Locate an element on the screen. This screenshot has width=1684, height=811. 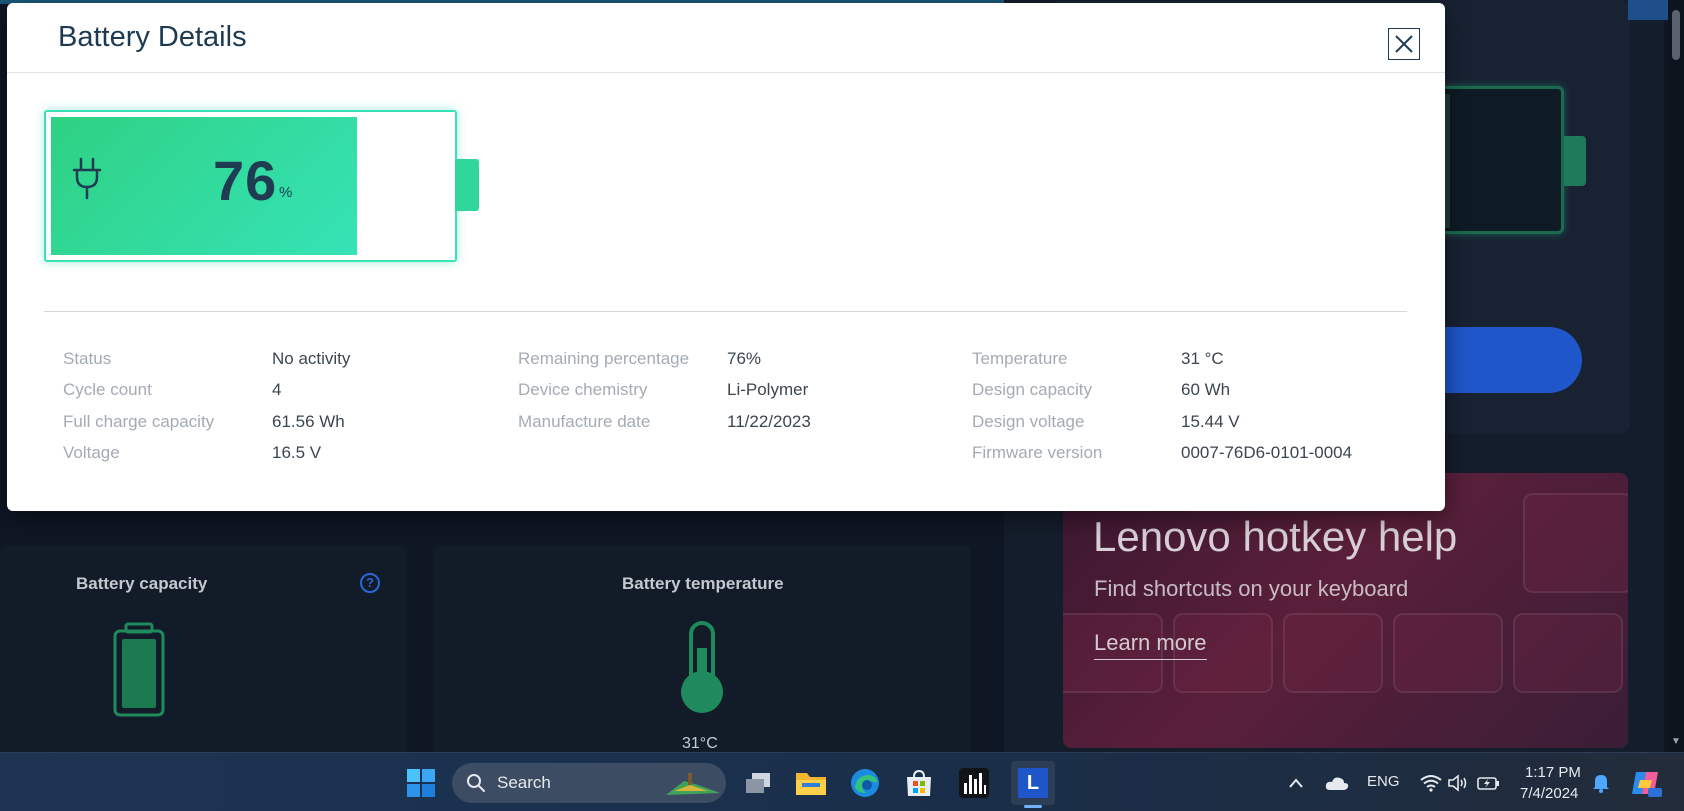
detail-row-design-voltage: Design voltage 15.44 V is located at coordinates (1162, 422).